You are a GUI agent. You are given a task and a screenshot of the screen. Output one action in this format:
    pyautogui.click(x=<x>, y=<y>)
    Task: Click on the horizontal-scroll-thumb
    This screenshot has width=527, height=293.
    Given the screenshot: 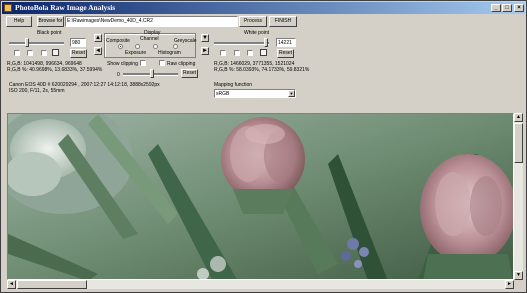 What is the action you would take?
    pyautogui.click(x=52, y=284)
    